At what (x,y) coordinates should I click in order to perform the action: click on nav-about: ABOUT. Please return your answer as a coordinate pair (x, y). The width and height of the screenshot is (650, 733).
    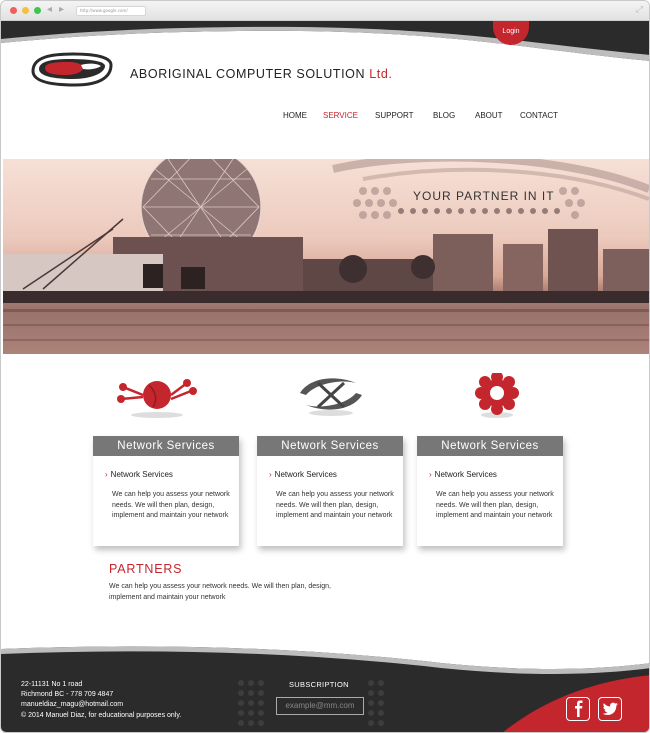
    Looking at the image, I should click on (489, 115).